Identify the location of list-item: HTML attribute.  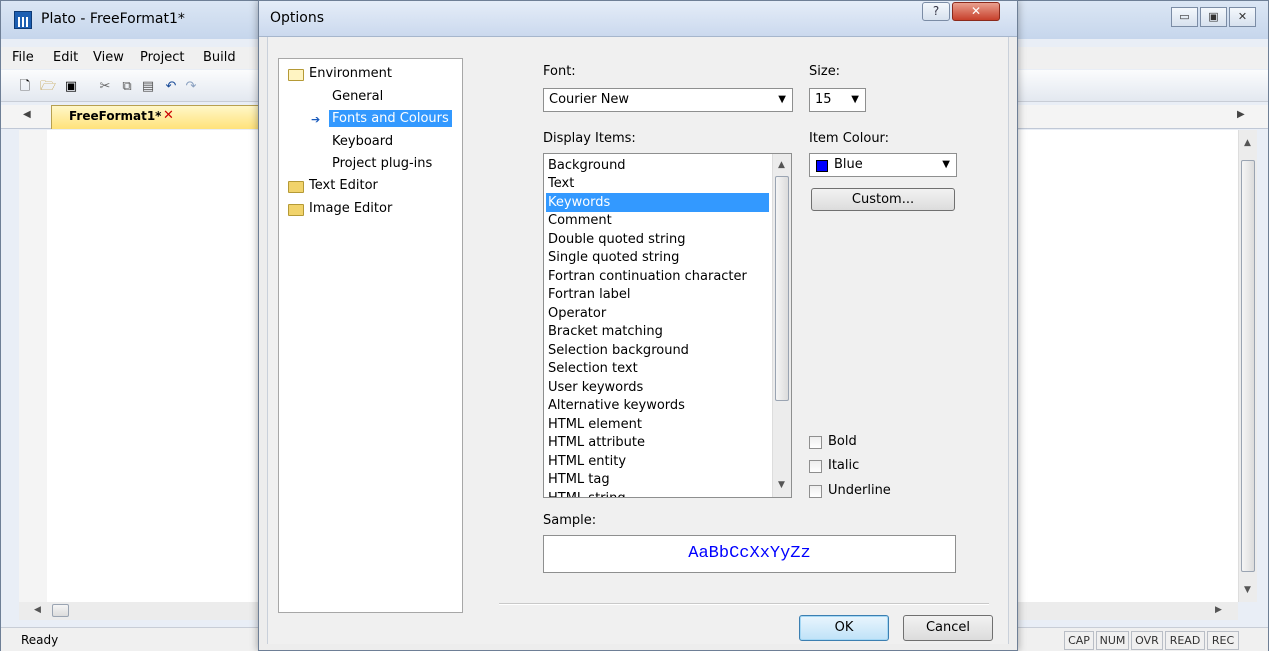
(657, 442).